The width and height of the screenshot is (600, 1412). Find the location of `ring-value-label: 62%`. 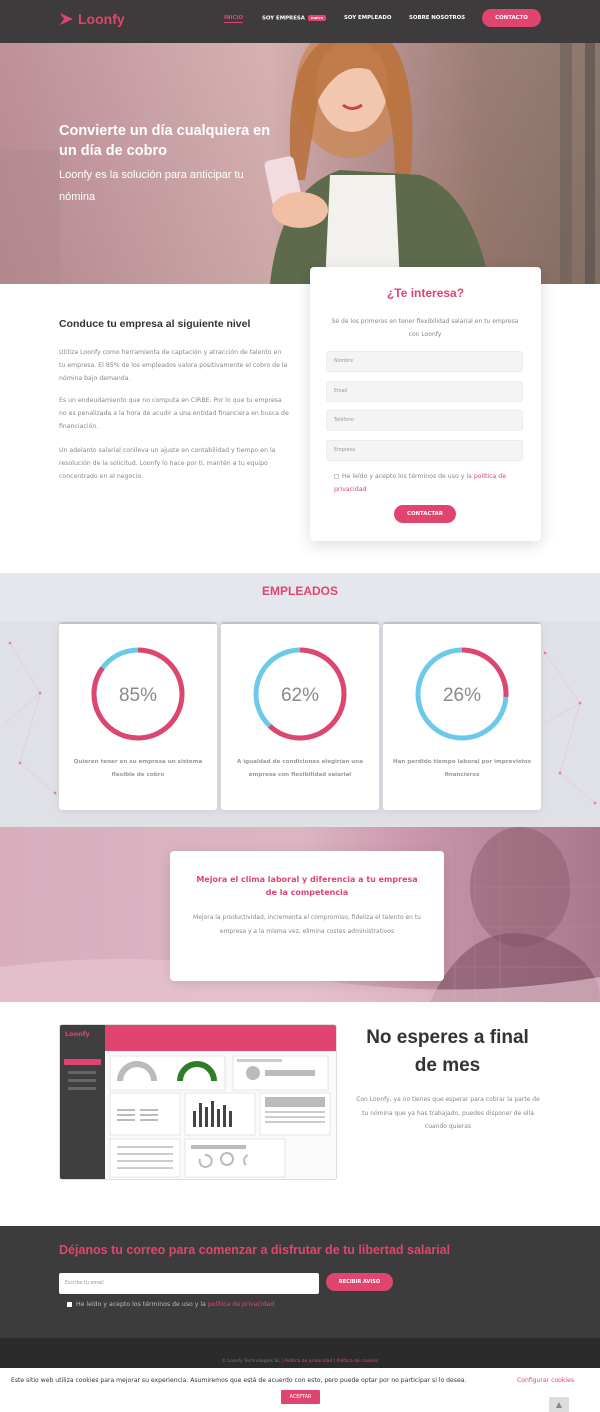

ring-value-label: 62% is located at coordinates (300, 695).